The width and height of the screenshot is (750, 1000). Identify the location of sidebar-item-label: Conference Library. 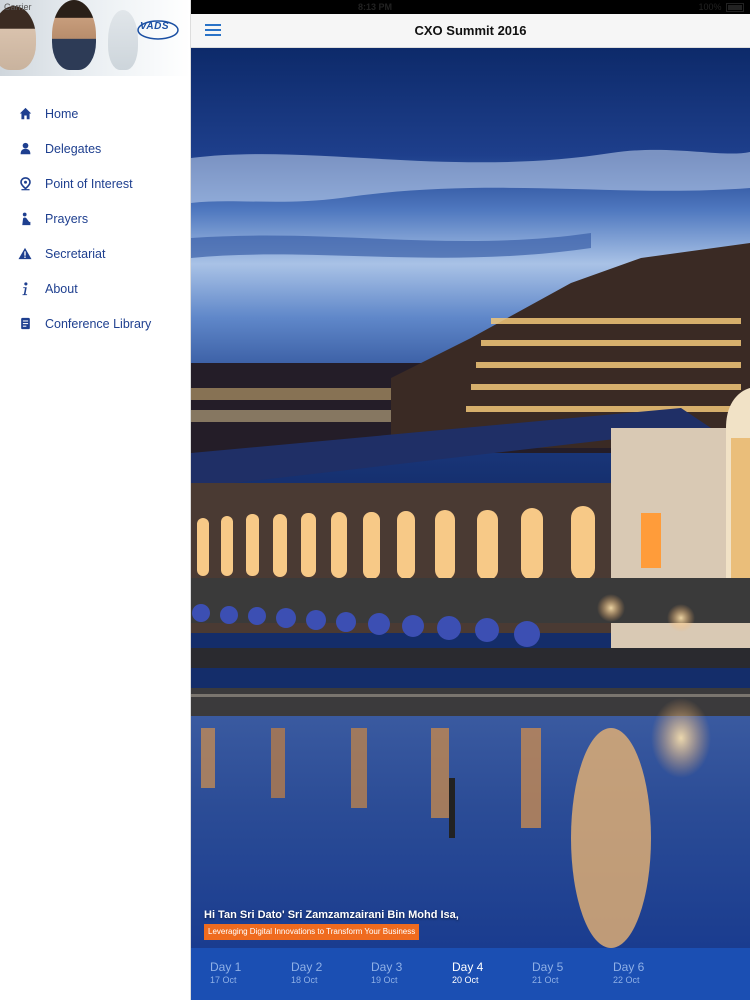
(98, 323).